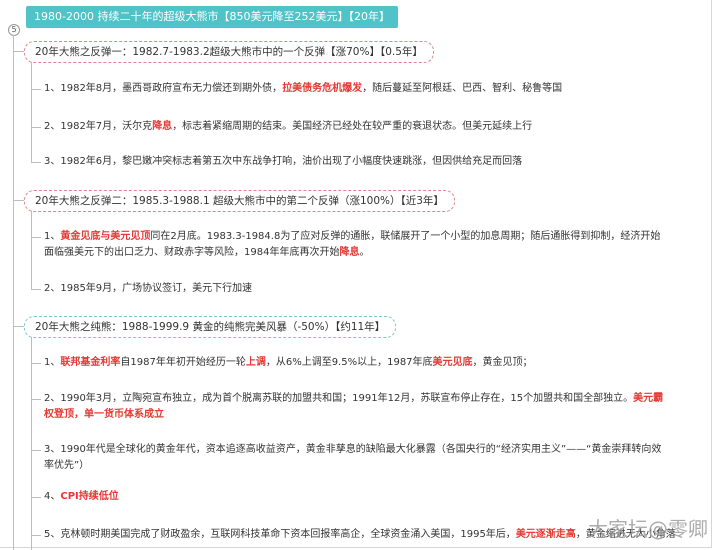  I want to click on item-text: ，标志着紧缩周期的结束。美国经济已经处在较严重的衰退状态。但美元延续上行, so click(352, 126).